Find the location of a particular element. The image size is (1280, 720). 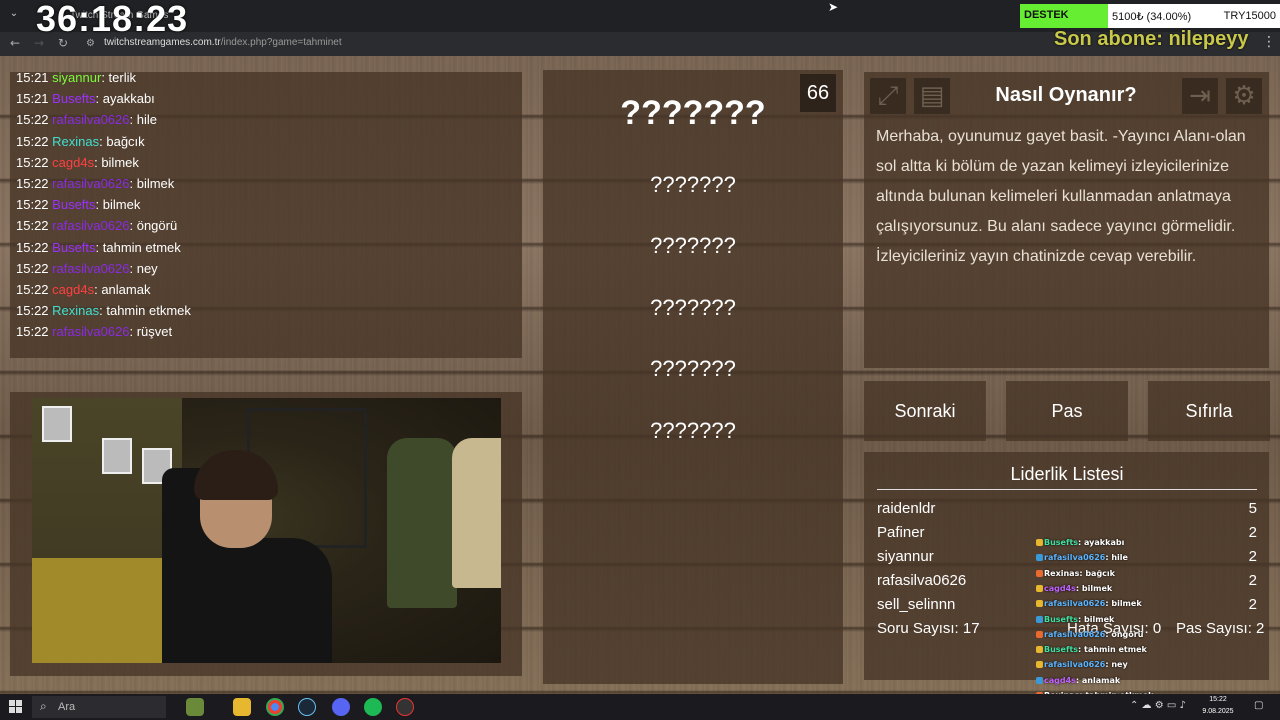

leaderboard-title: Liderlik Listesi is located at coordinates (1067, 477).